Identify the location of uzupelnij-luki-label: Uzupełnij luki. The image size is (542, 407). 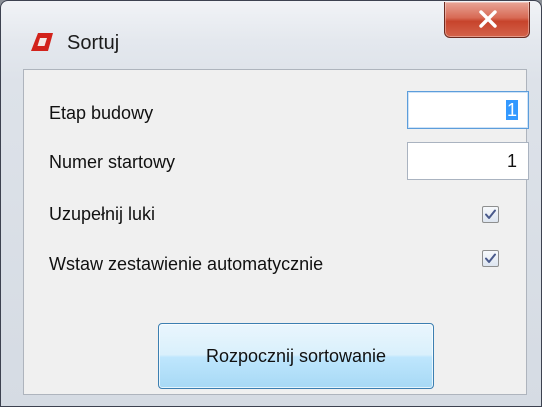
(102, 214).